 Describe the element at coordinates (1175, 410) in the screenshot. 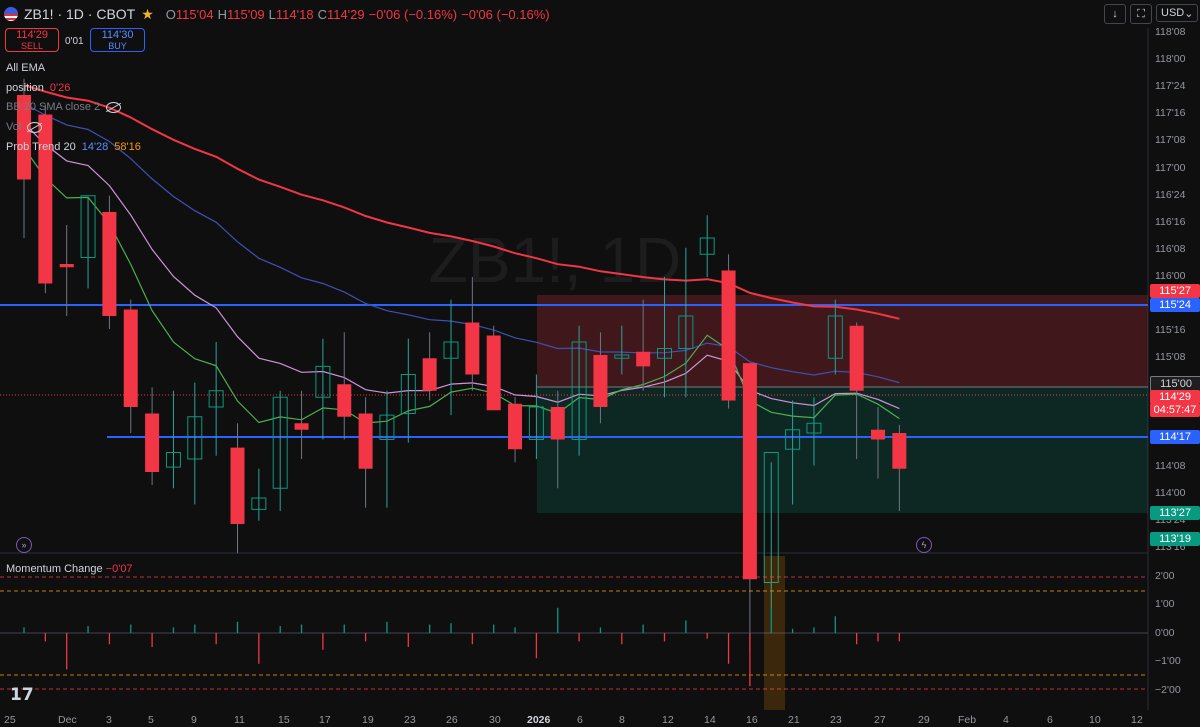

I see `price-tag: 04:57:47` at that location.